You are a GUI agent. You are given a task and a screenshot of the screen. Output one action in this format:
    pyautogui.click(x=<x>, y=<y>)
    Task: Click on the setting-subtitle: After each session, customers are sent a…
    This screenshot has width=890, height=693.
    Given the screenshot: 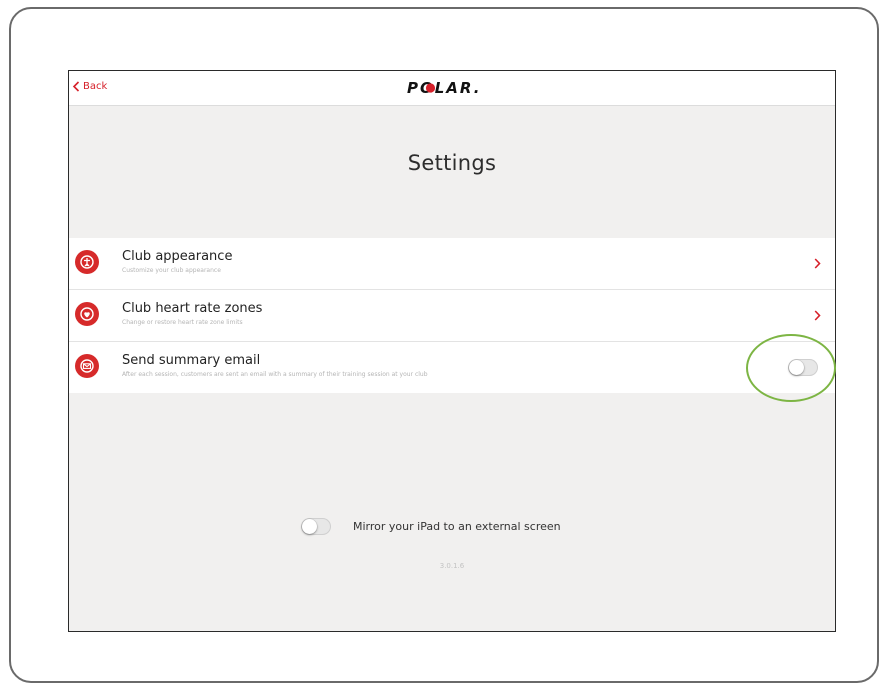 What is the action you would take?
    pyautogui.click(x=275, y=374)
    